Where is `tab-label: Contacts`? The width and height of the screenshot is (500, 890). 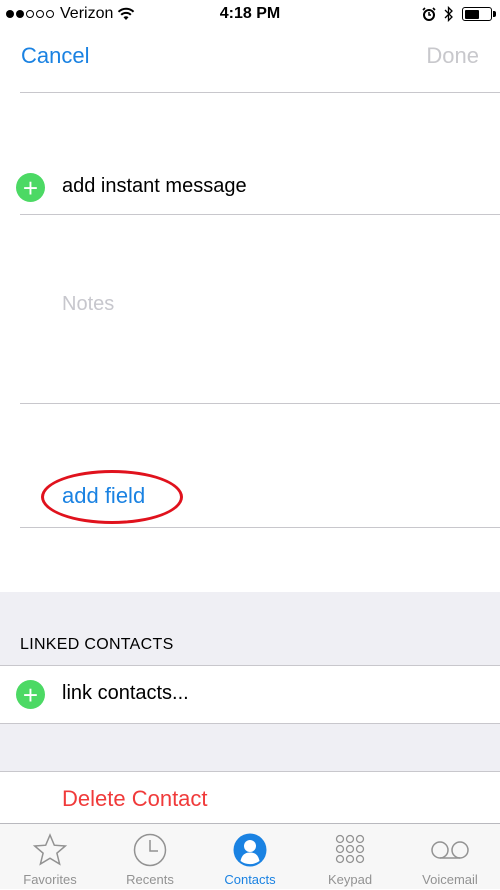 tab-label: Contacts is located at coordinates (250, 879).